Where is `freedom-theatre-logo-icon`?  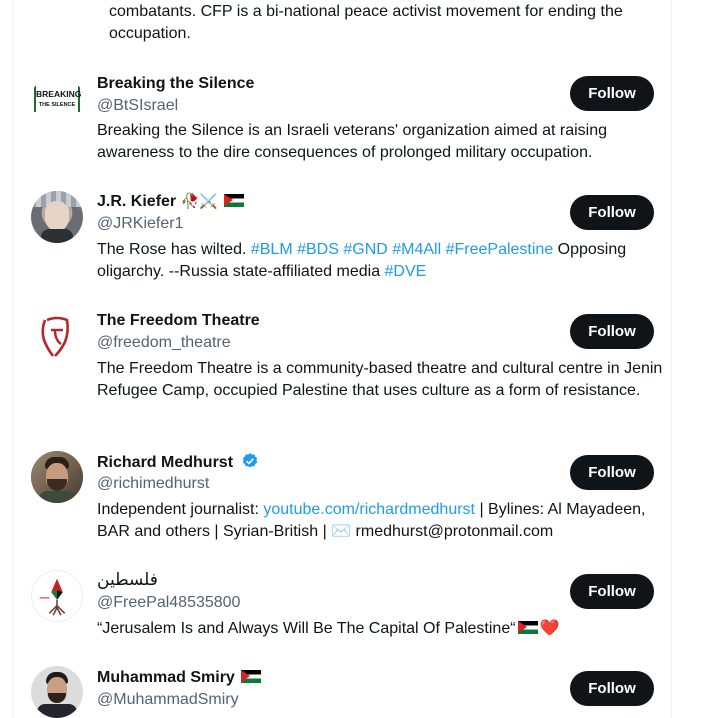 freedom-theatre-logo-icon is located at coordinates (55, 336).